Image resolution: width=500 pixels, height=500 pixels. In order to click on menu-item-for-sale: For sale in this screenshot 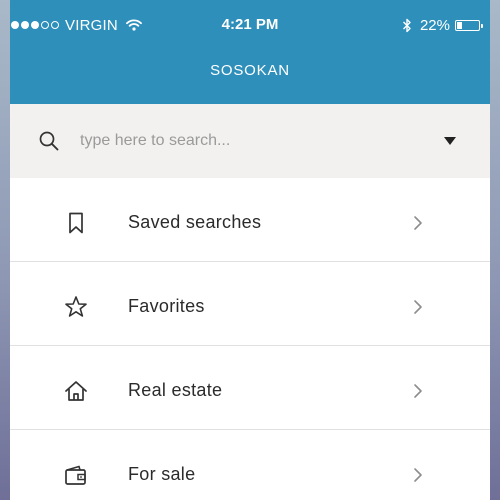, I will do `click(250, 465)`.